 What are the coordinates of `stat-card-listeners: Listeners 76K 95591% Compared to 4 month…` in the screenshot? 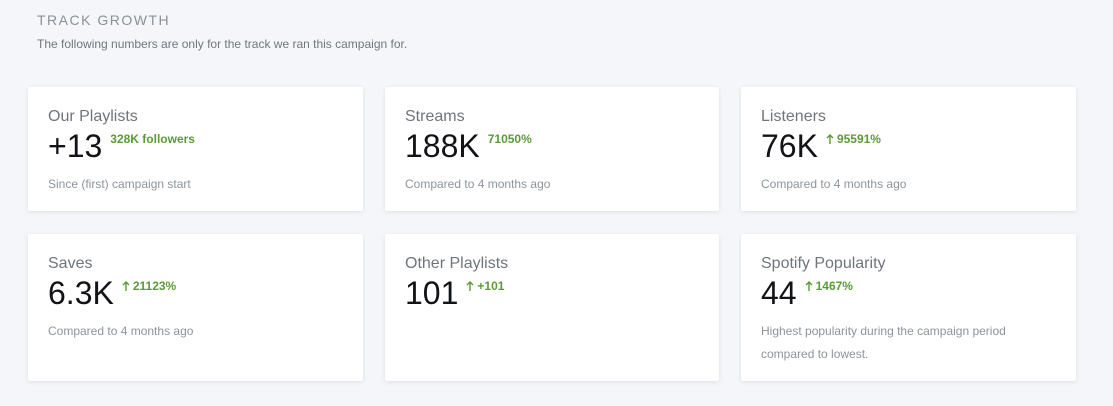 It's located at (908, 149).